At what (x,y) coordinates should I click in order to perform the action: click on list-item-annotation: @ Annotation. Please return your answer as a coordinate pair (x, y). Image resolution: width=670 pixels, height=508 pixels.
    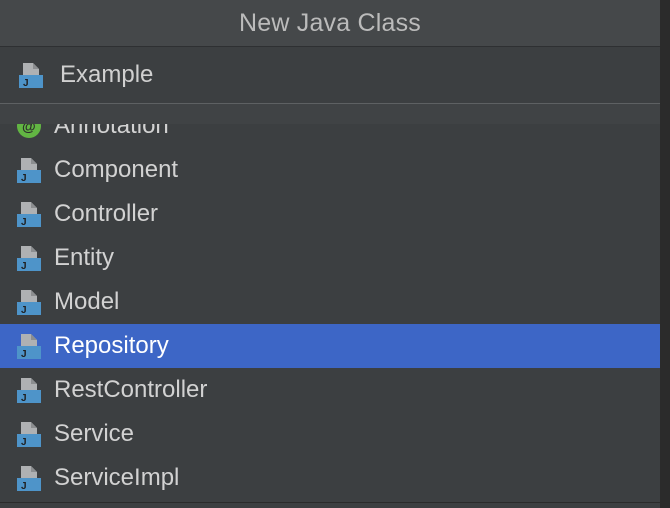
    Looking at the image, I should click on (330, 136).